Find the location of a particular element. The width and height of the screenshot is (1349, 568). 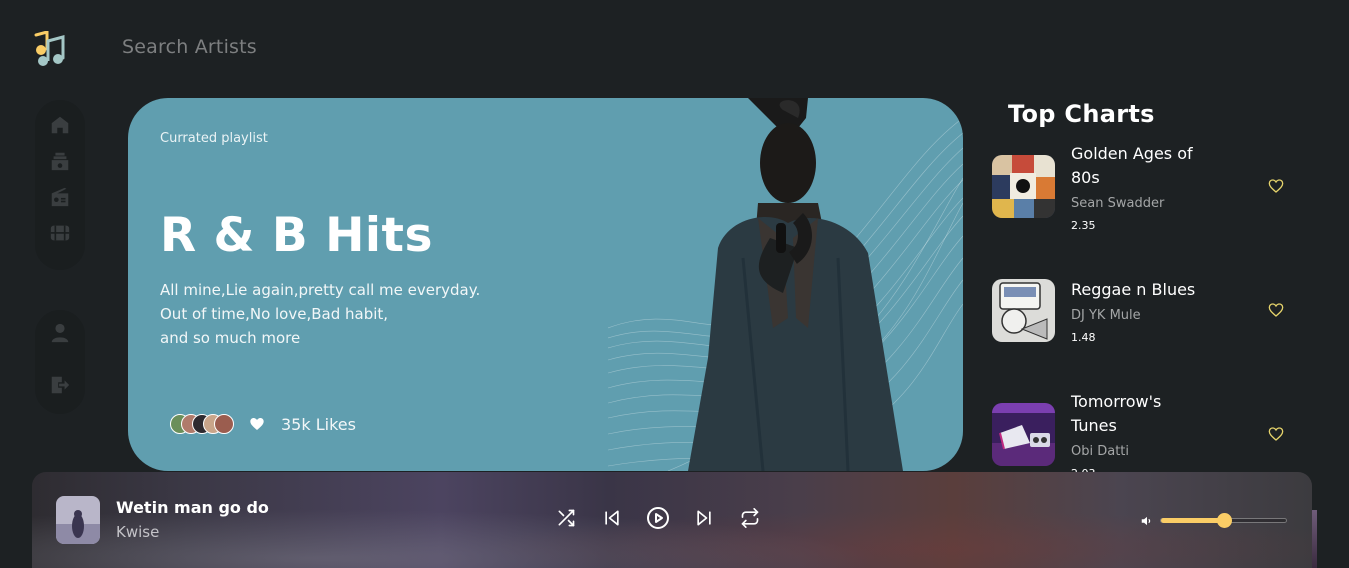

logout-icon is located at coordinates (60, 385).